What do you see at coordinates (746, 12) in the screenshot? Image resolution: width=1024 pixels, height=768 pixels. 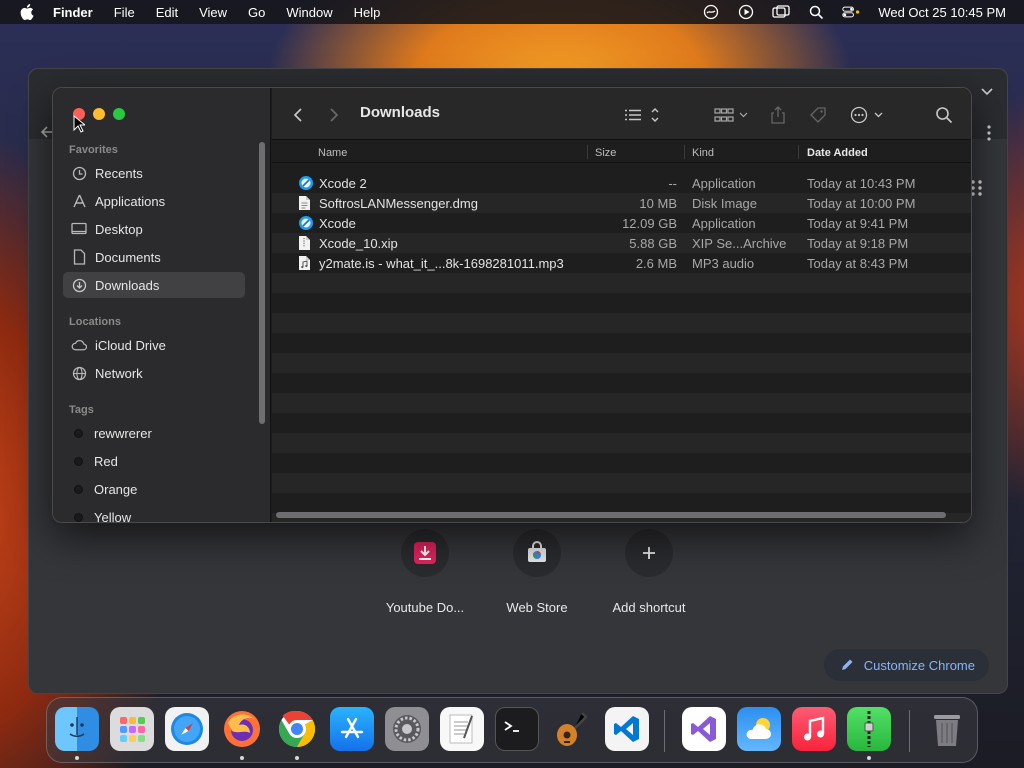 I see `screen-recording-icon` at bounding box center [746, 12].